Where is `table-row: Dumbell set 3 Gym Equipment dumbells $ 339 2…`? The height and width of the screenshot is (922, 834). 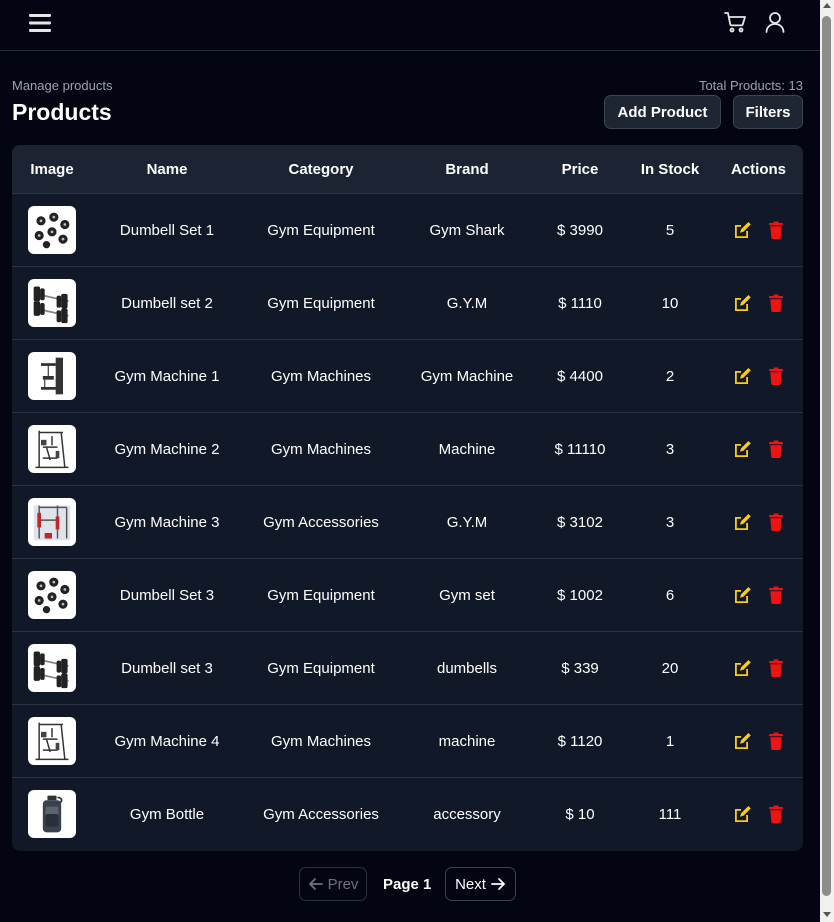
table-row: Dumbell set 3 Gym Equipment dumbells $ 339 2… is located at coordinates (407, 668).